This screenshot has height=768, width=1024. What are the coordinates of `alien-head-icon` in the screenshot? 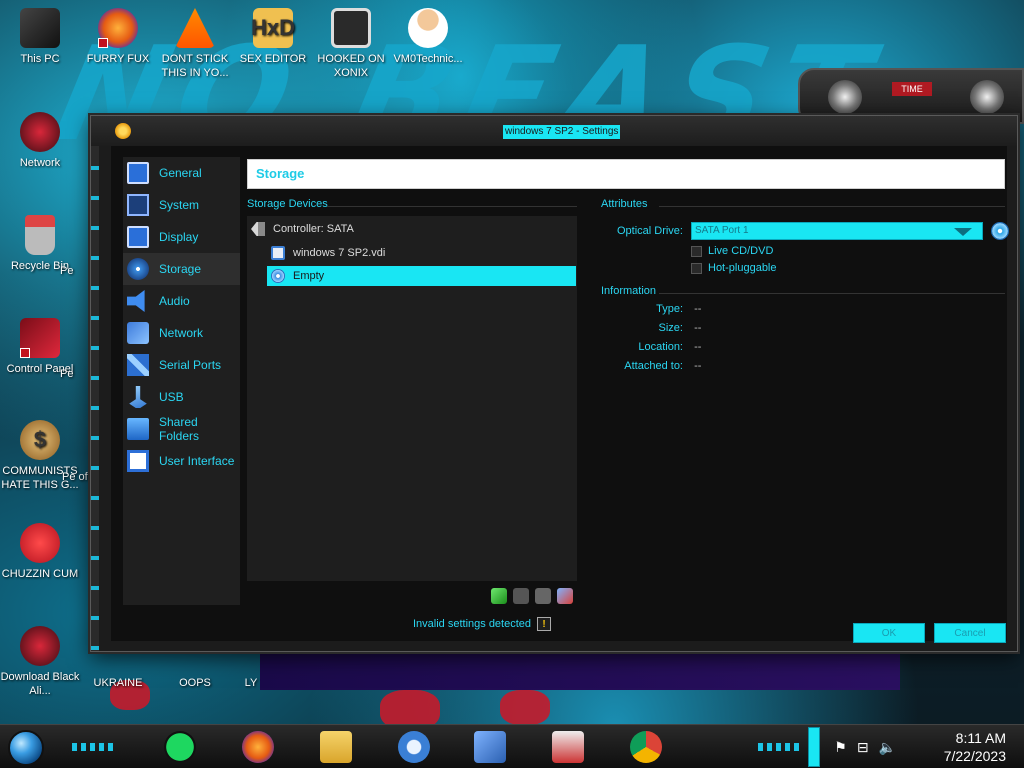 It's located at (987, 97).